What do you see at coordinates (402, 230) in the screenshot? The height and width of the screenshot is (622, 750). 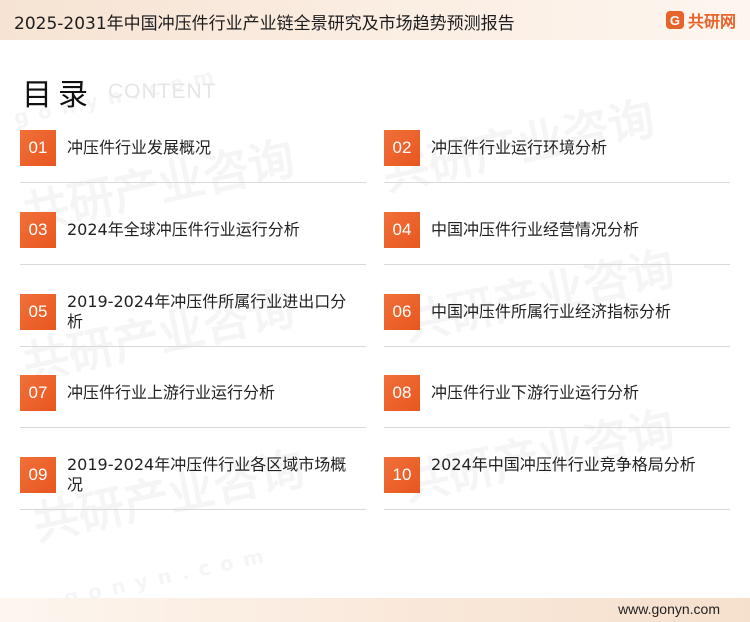 I see `toc-number: 04` at bounding box center [402, 230].